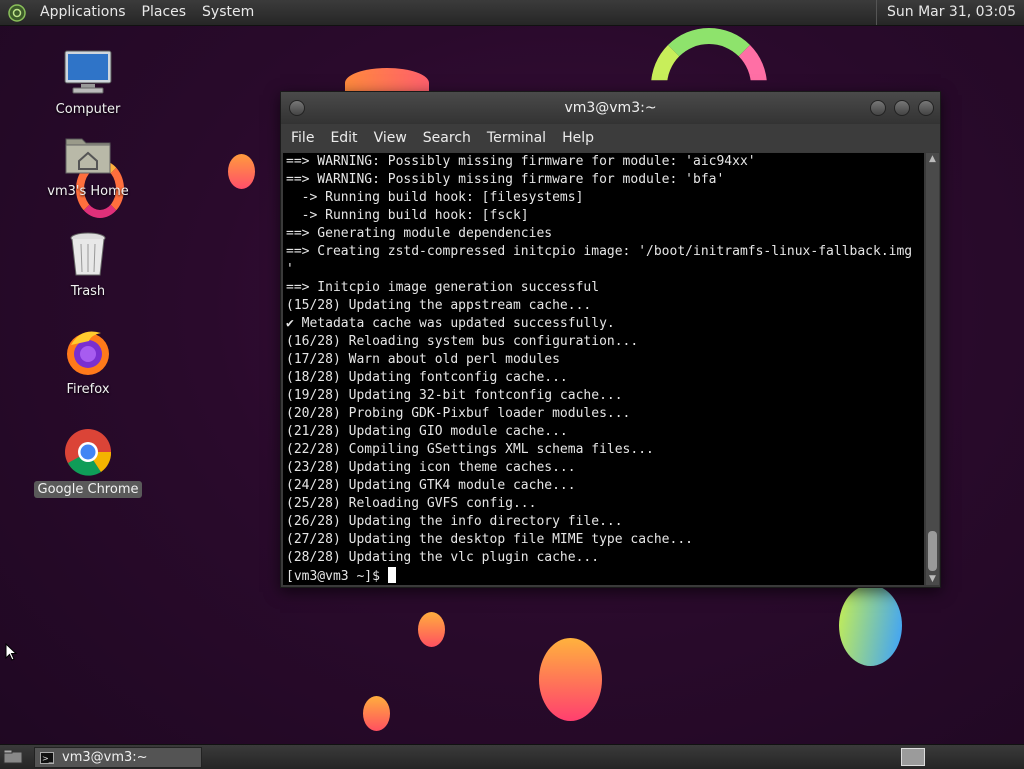 The height and width of the screenshot is (769, 1024). Describe the element at coordinates (88, 72) in the screenshot. I see `computer-icon` at that location.